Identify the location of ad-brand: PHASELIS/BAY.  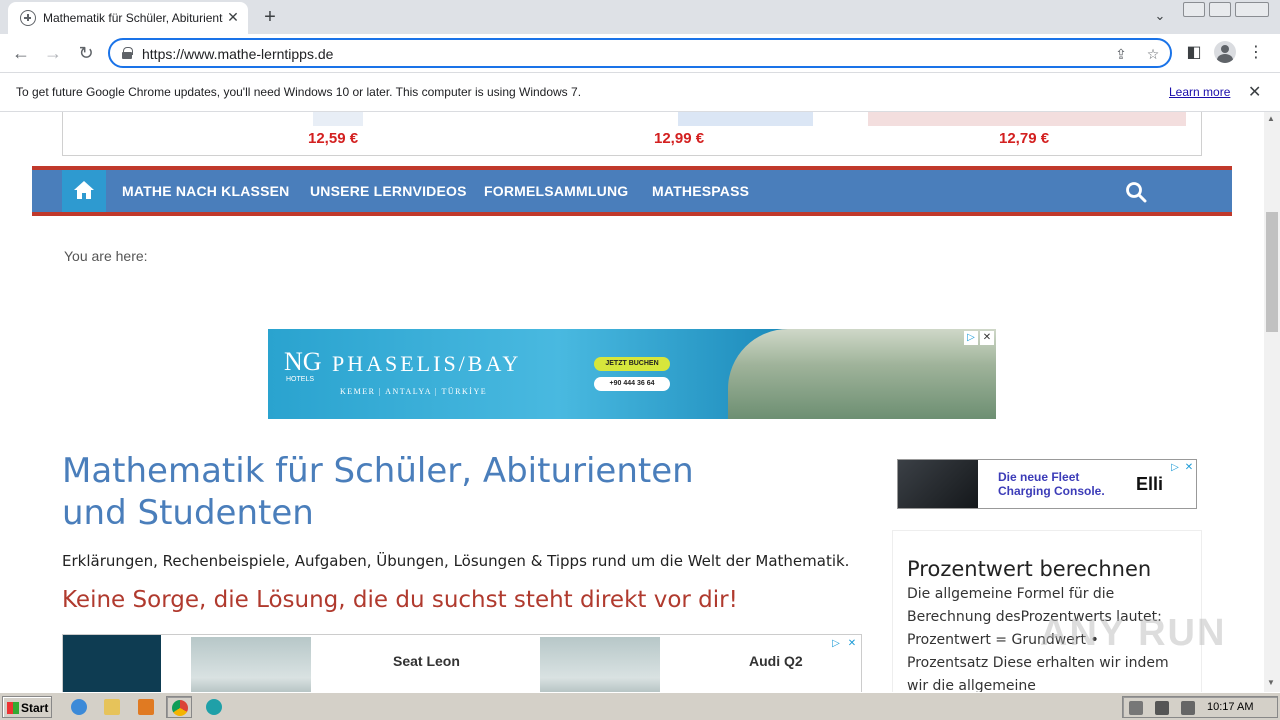
(427, 363).